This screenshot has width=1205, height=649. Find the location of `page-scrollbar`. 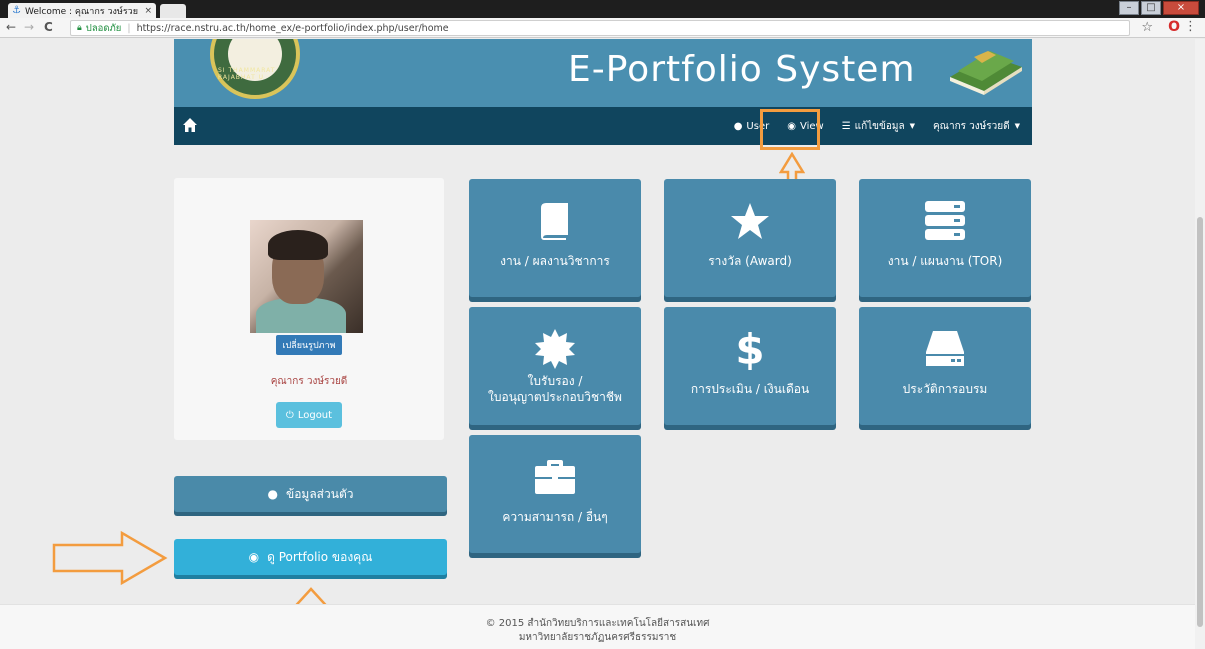

page-scrollbar is located at coordinates (1200, 344).